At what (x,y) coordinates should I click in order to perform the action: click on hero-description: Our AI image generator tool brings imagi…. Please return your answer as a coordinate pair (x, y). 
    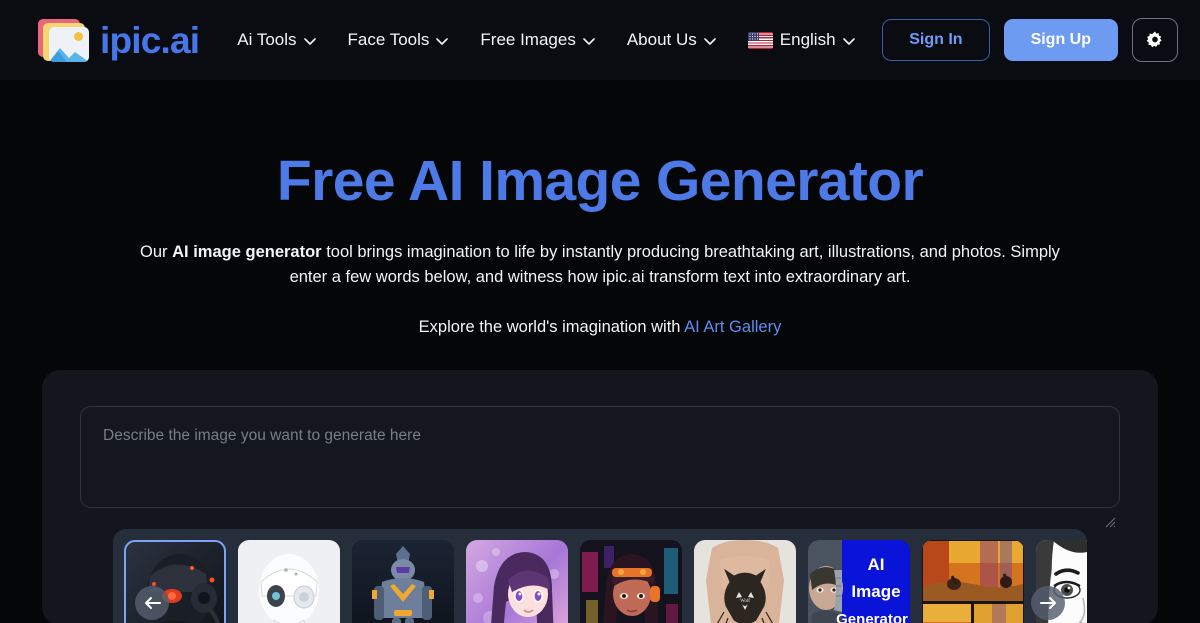
    Looking at the image, I should click on (600, 265).